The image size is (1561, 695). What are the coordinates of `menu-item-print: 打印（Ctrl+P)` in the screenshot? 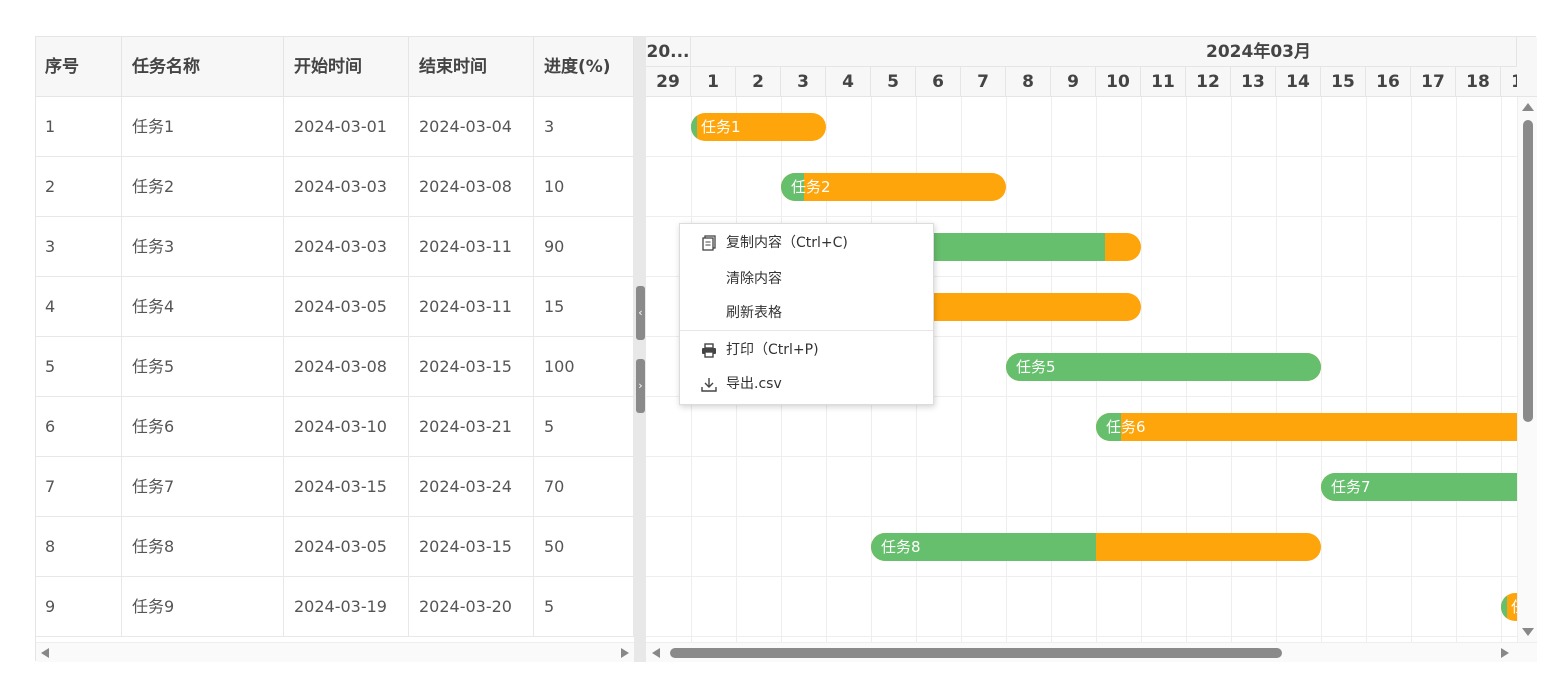 It's located at (806, 350).